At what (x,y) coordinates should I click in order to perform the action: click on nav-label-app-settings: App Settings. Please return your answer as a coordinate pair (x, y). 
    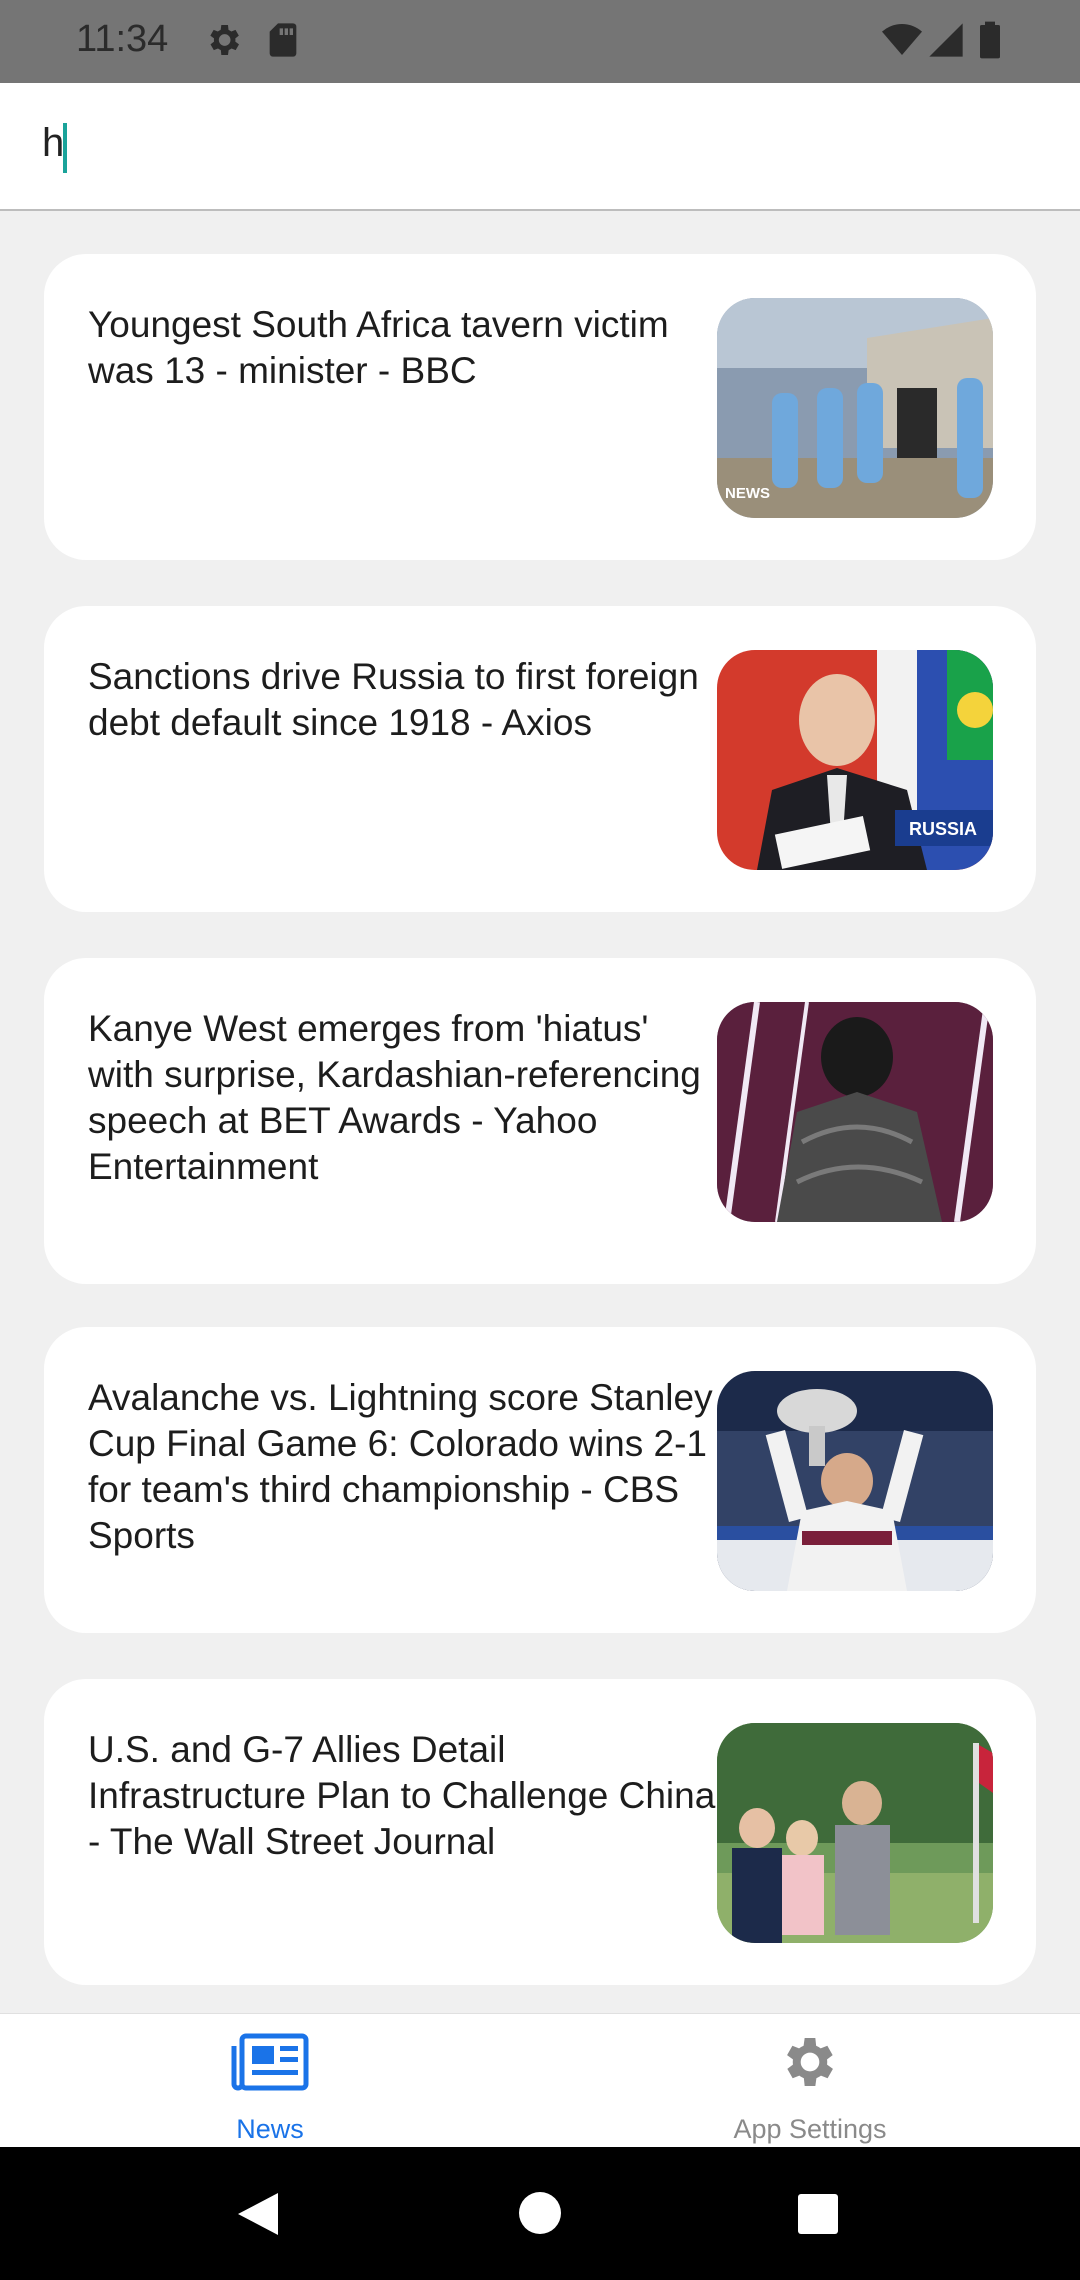
    Looking at the image, I should click on (810, 2129).